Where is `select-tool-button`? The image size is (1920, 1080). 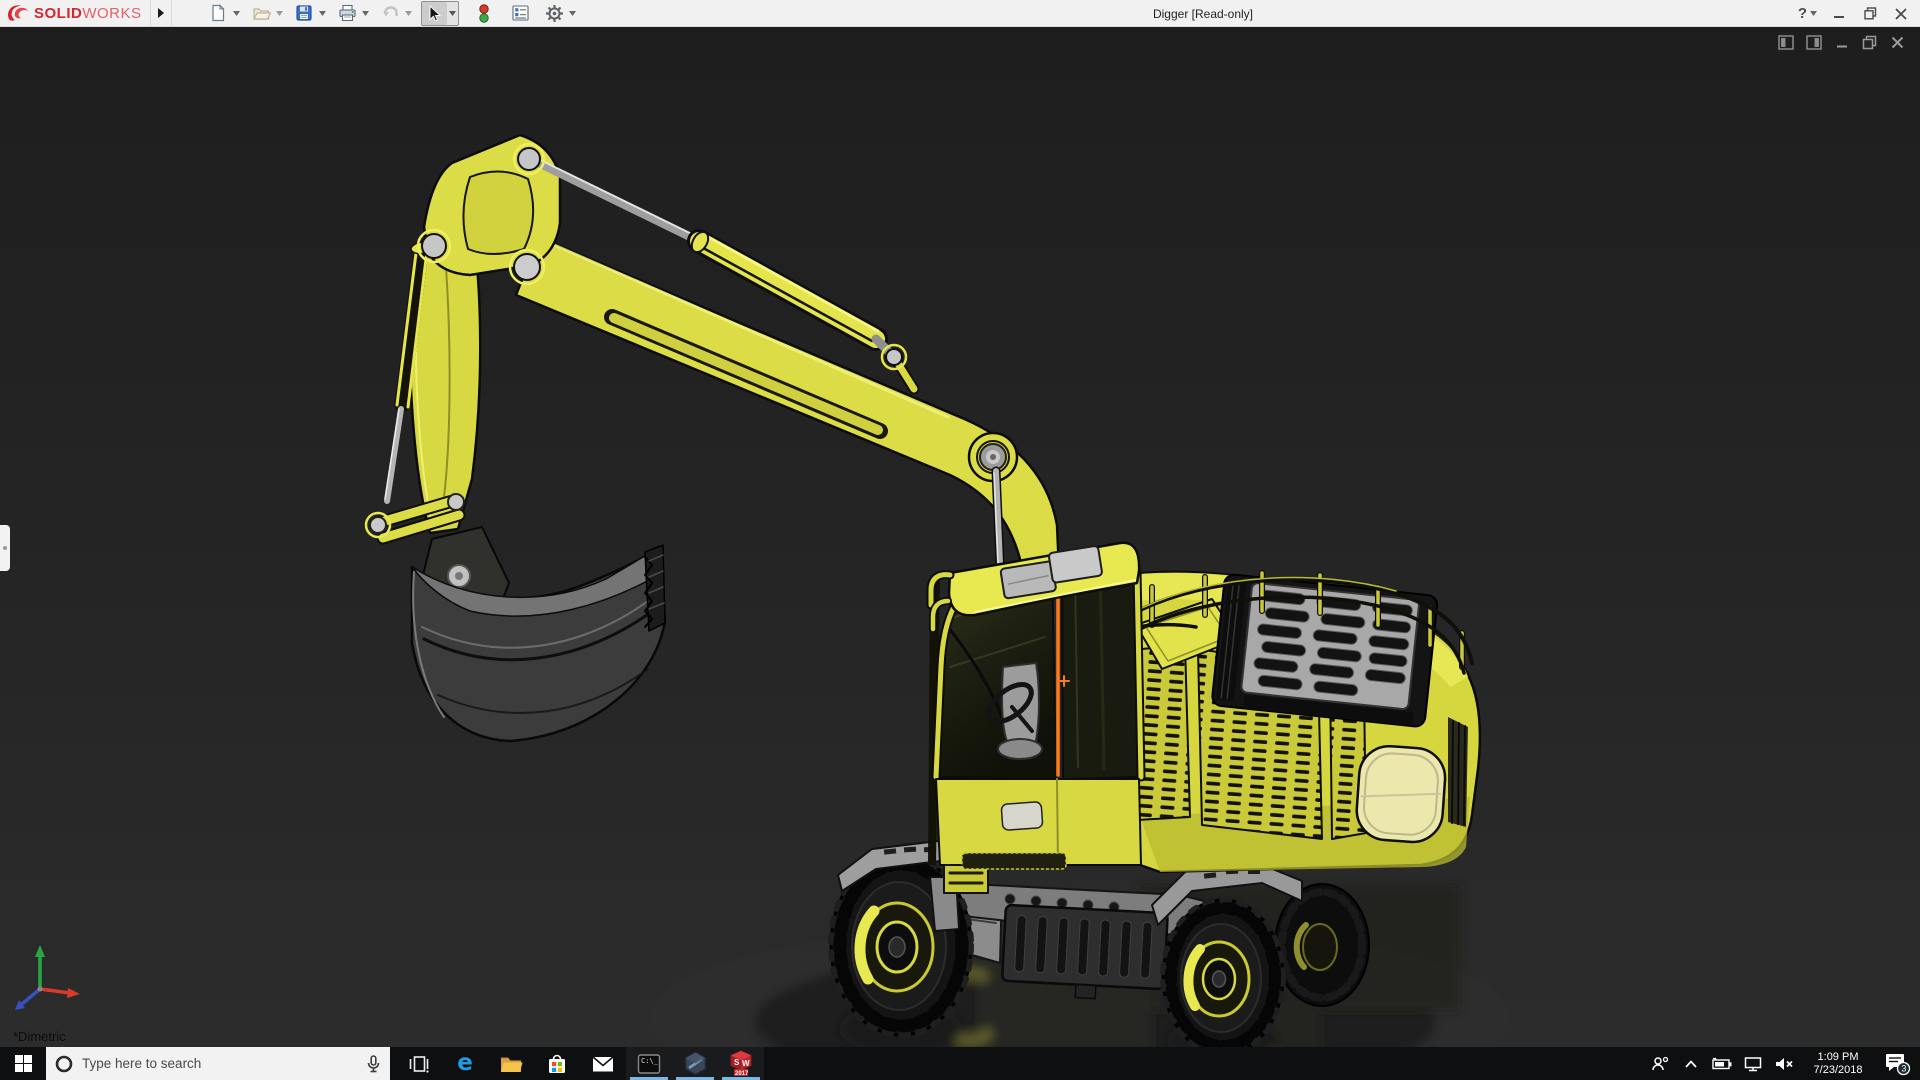
select-tool-button is located at coordinates (434, 13).